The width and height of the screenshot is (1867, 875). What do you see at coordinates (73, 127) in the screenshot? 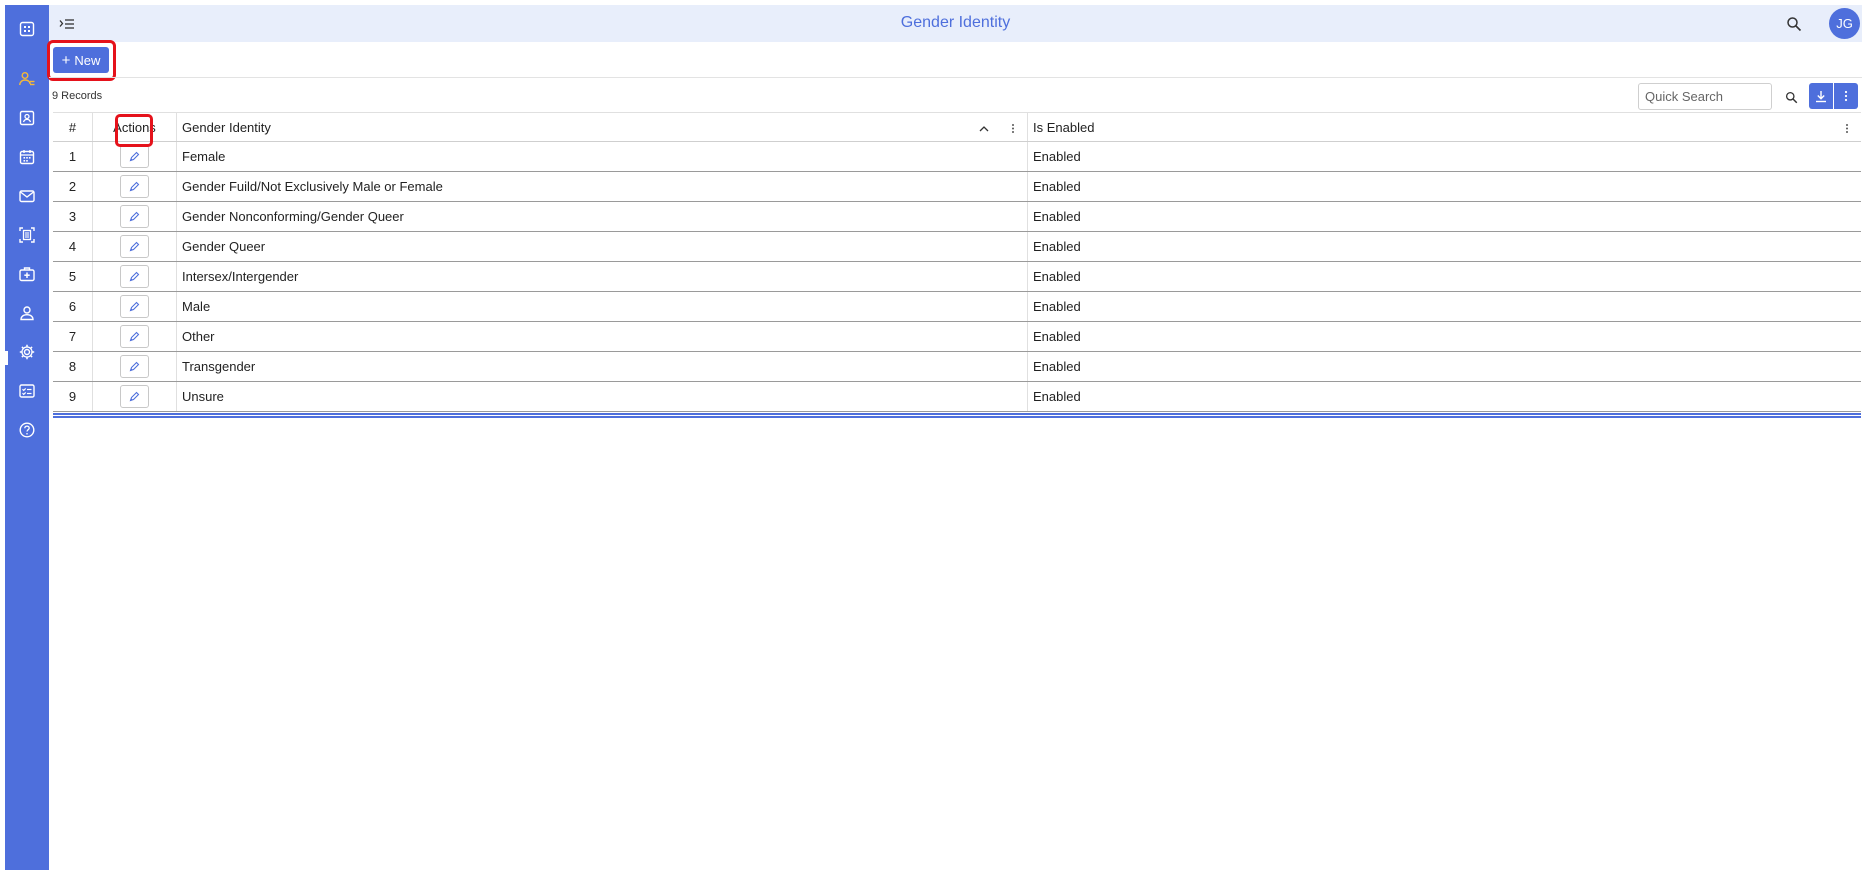
I see `column-header-number: #` at bounding box center [73, 127].